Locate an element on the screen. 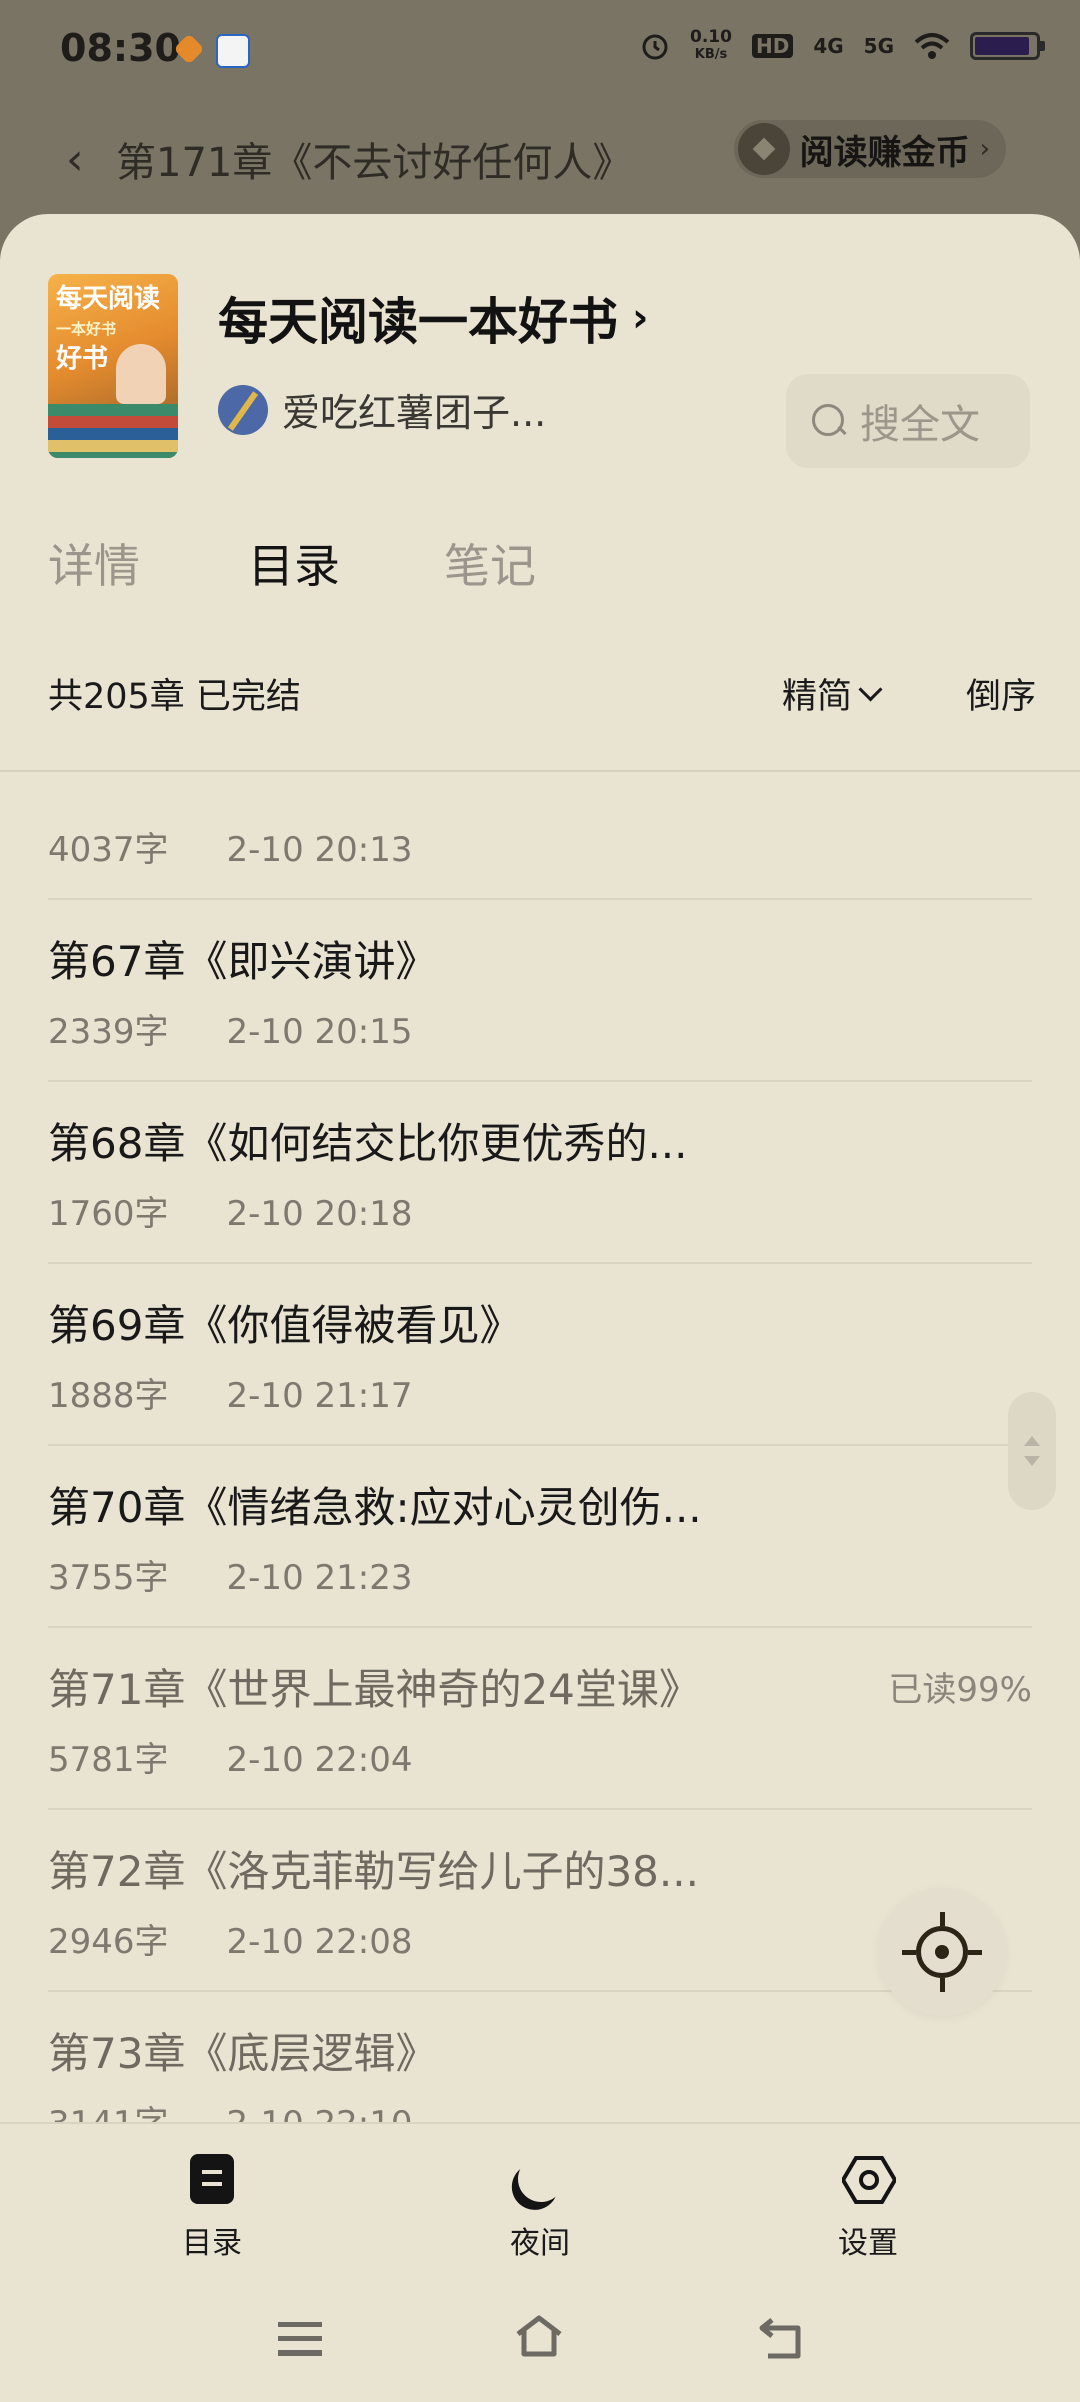 This screenshot has width=1080, height=2402. recents-button is located at coordinates (299, 2338).